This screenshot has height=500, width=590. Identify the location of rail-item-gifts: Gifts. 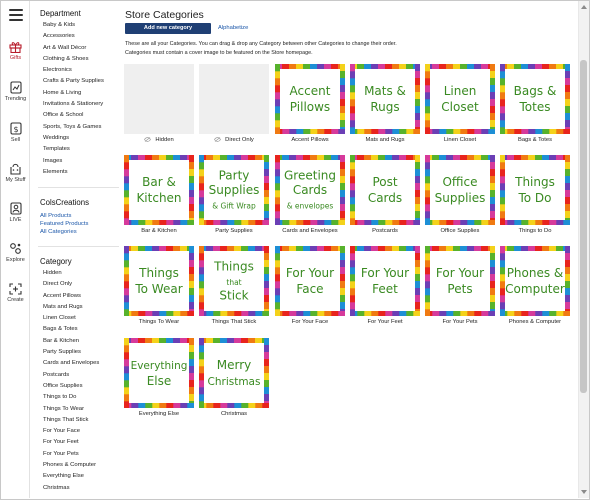
(15, 51).